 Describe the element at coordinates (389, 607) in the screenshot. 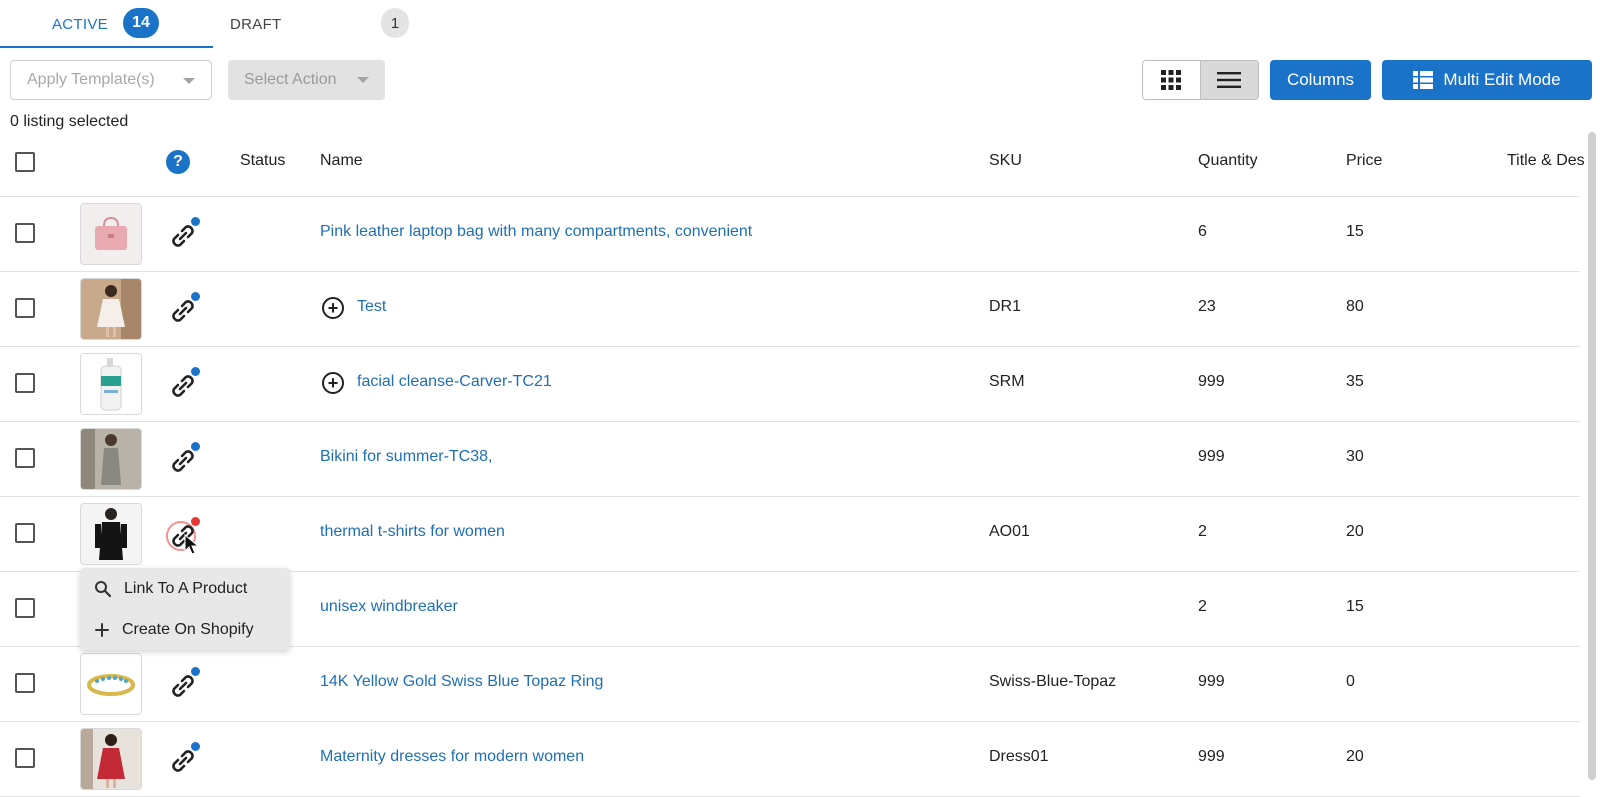

I see `product-name-link: unisex windbreaker` at that location.